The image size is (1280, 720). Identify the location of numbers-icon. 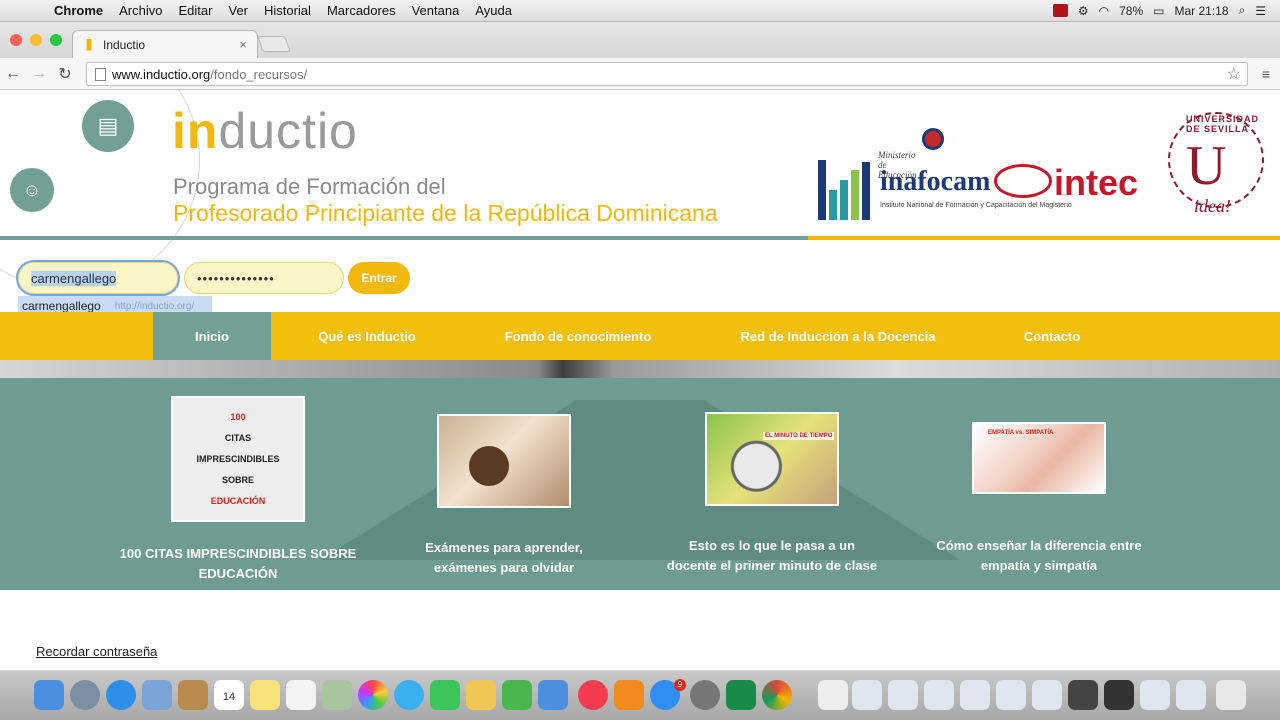
(517, 695).